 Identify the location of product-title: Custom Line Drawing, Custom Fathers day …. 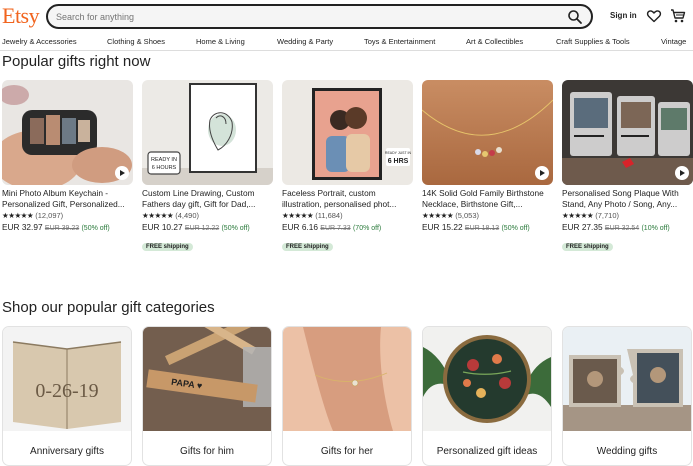
(207, 199).